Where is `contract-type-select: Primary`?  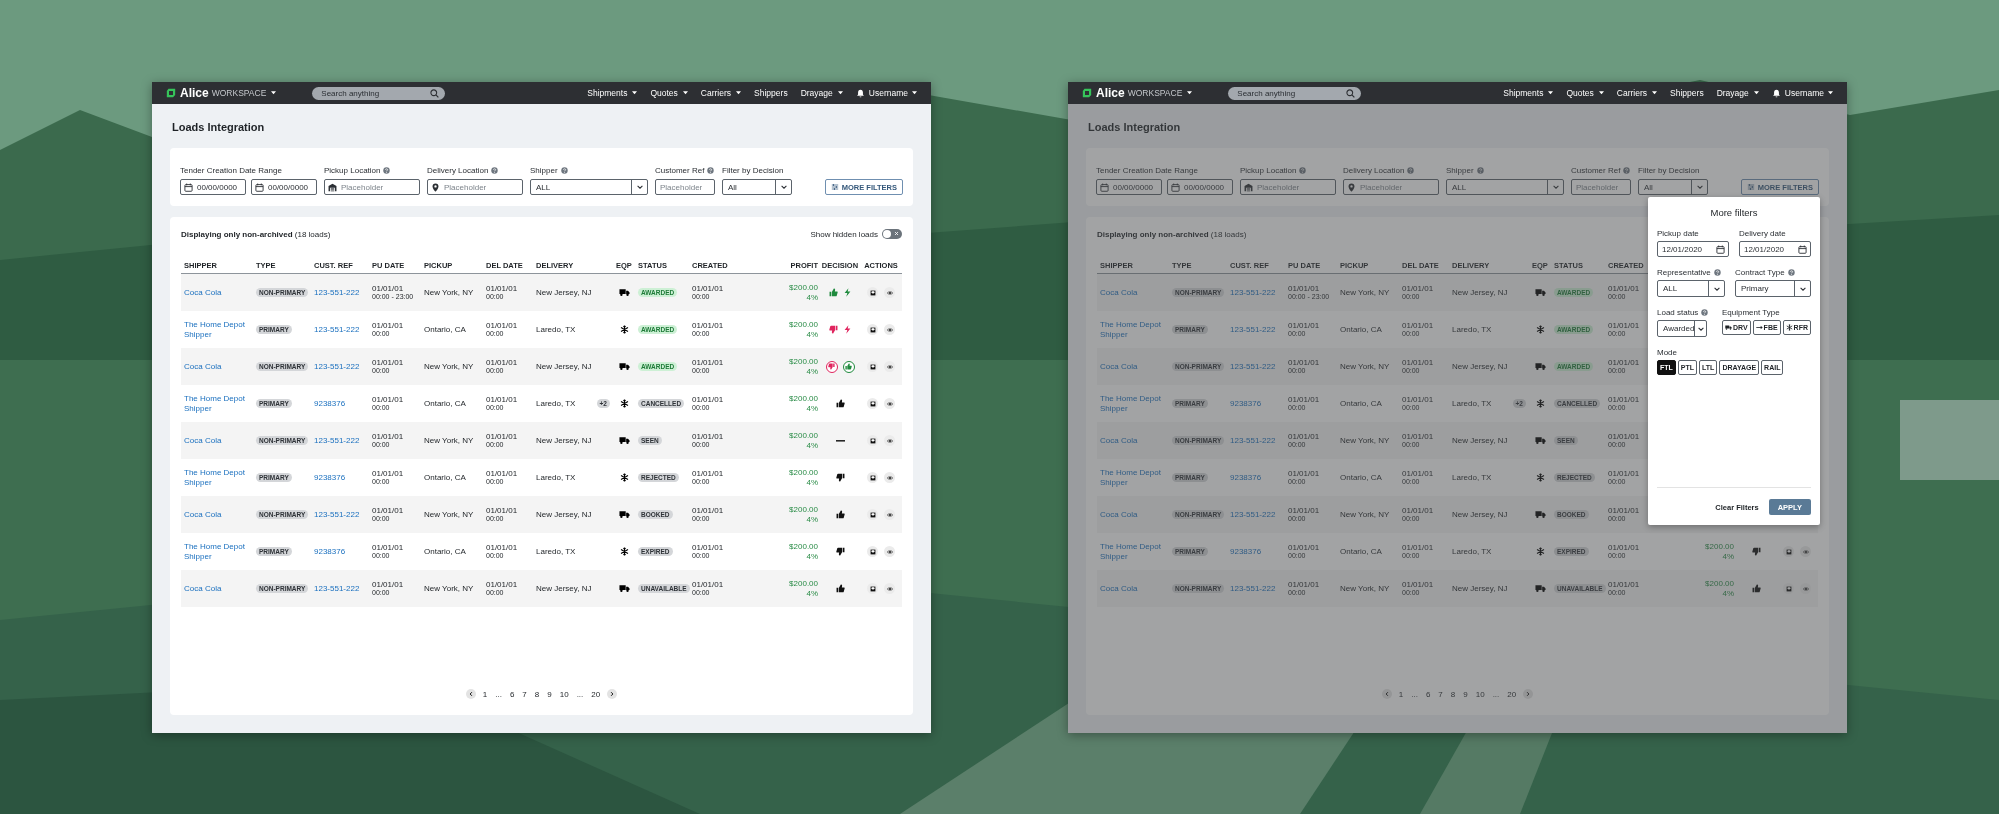 contract-type-select: Primary is located at coordinates (1773, 288).